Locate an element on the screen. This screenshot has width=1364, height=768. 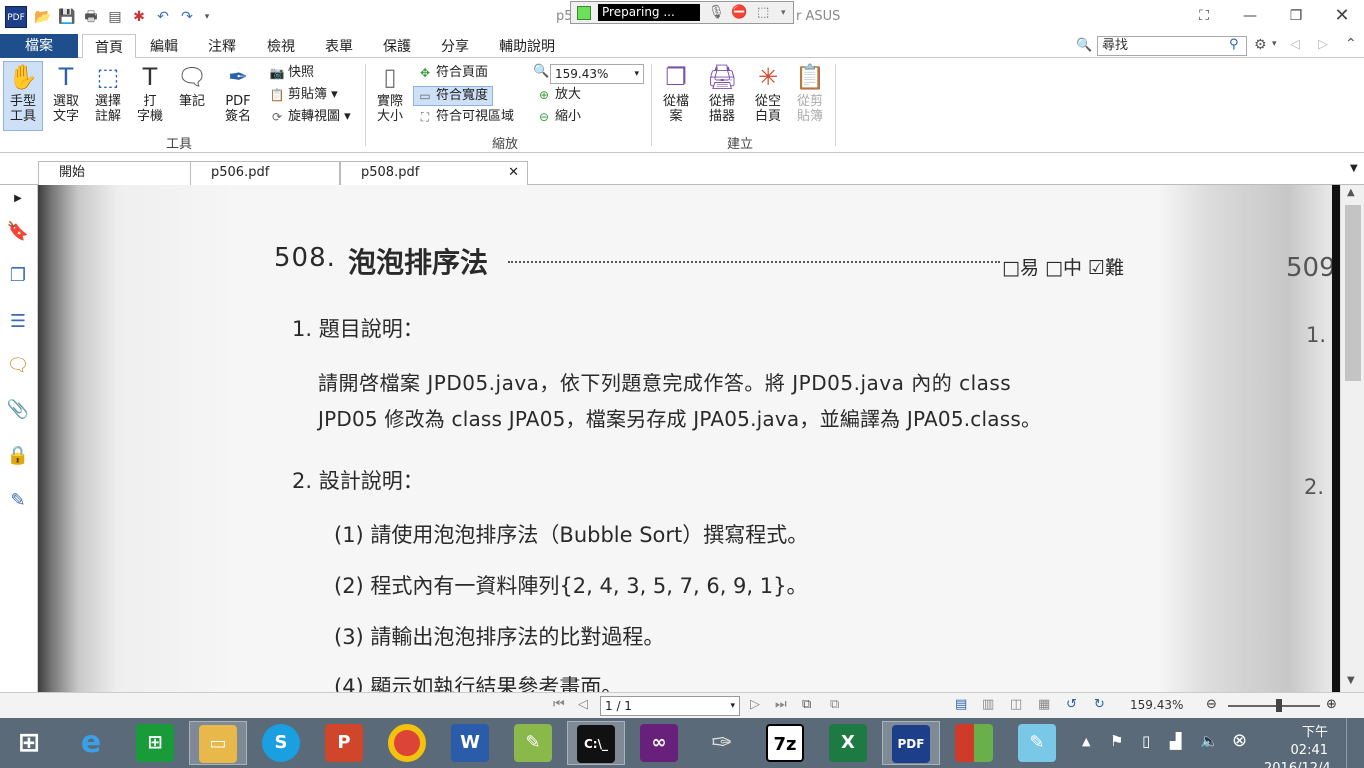
file-explorer-button: ▭ is located at coordinates (218, 743).